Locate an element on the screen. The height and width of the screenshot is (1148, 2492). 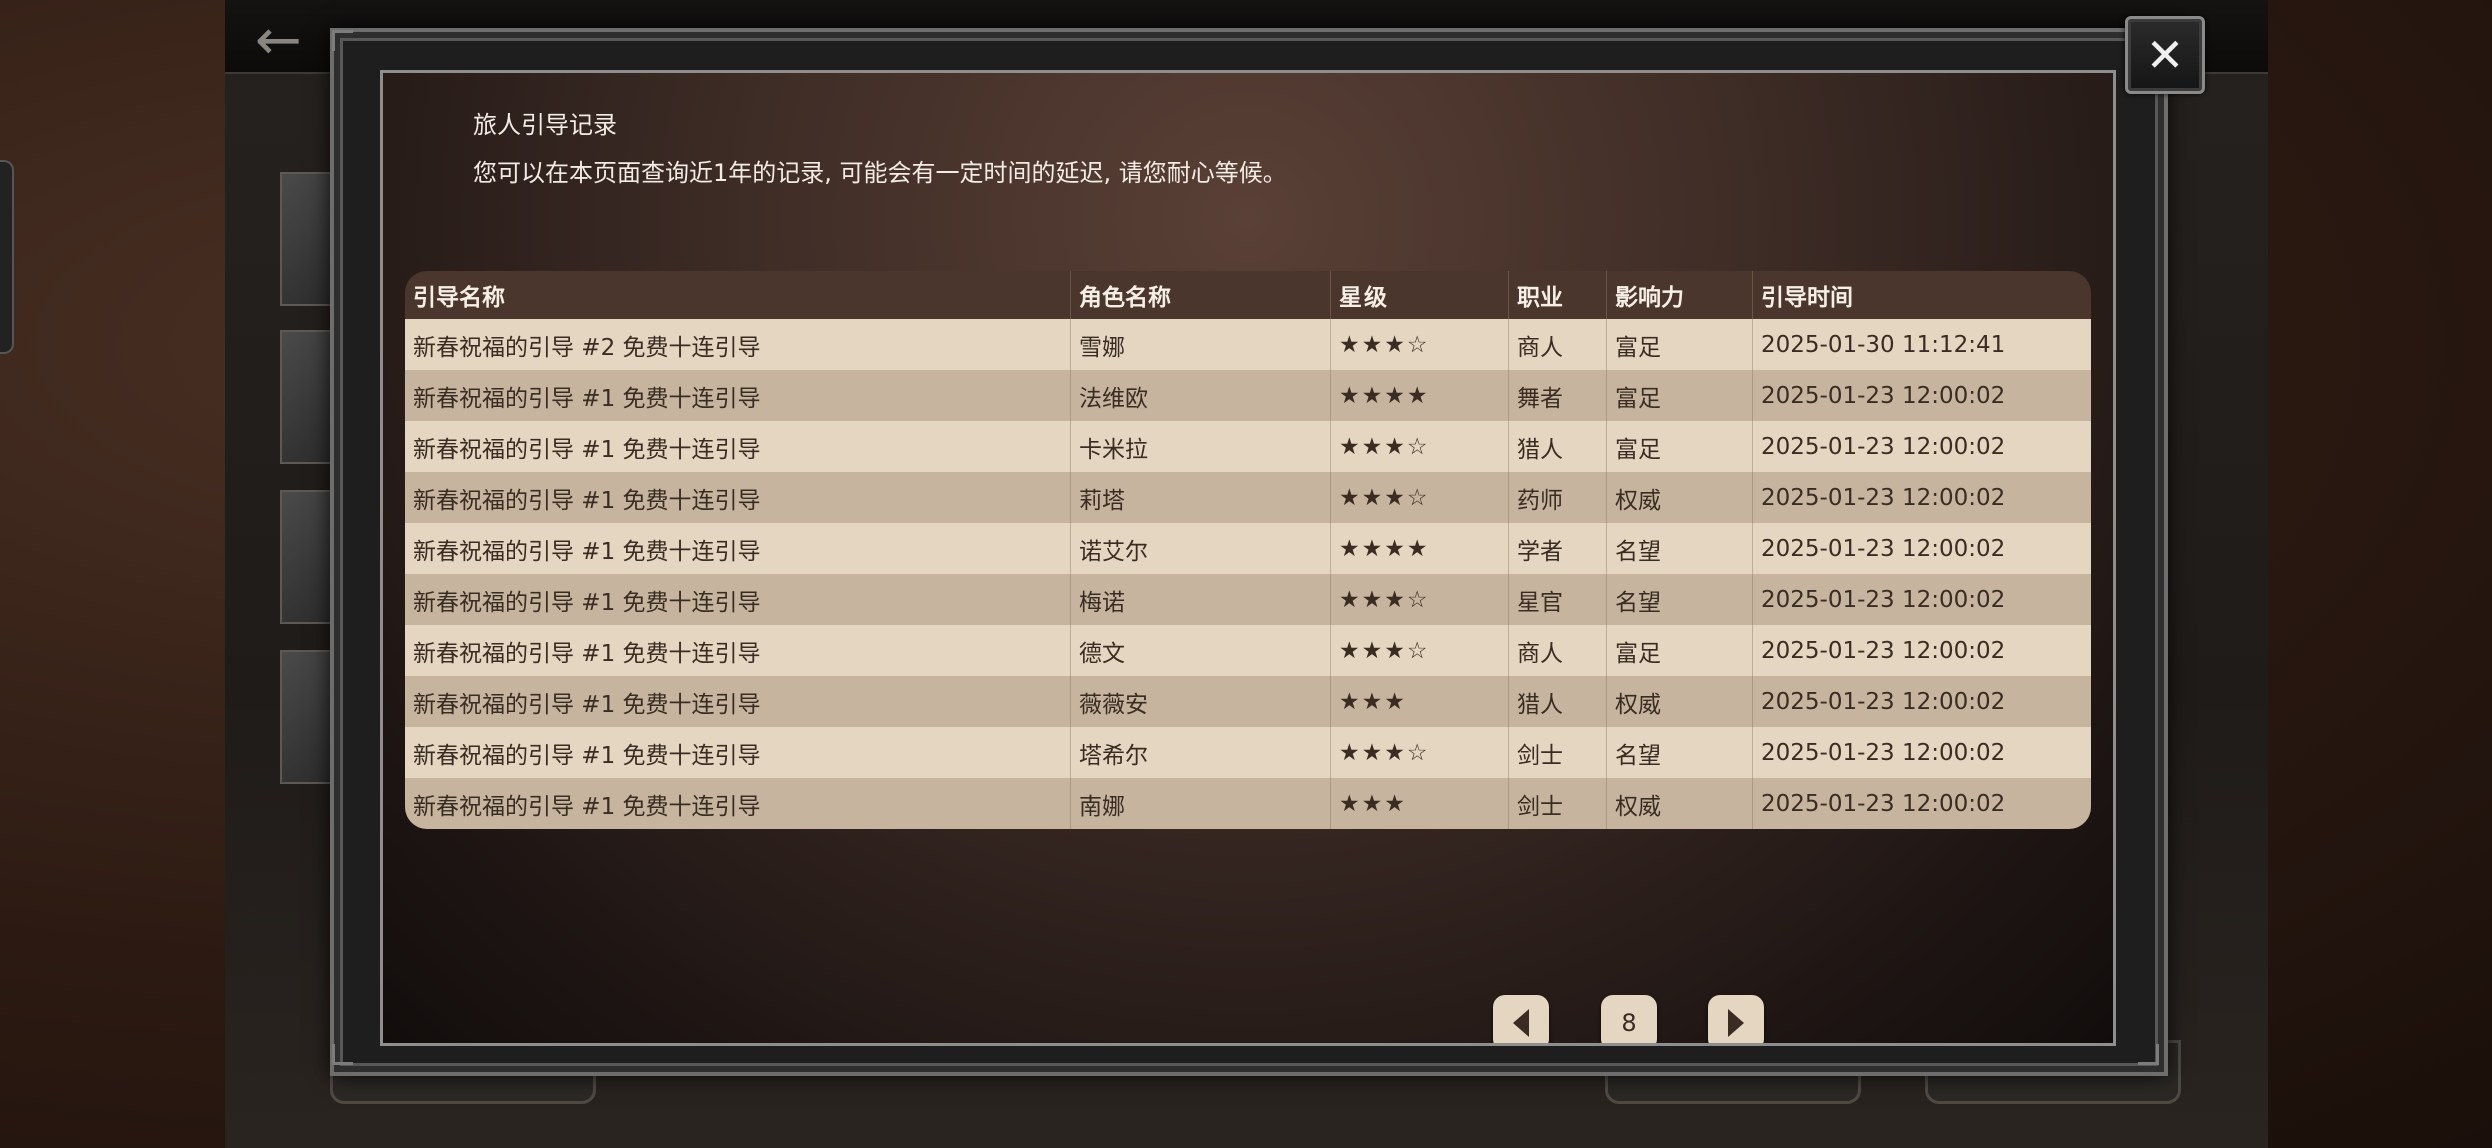
back-arrow-icon: ← is located at coordinates (278, 40).